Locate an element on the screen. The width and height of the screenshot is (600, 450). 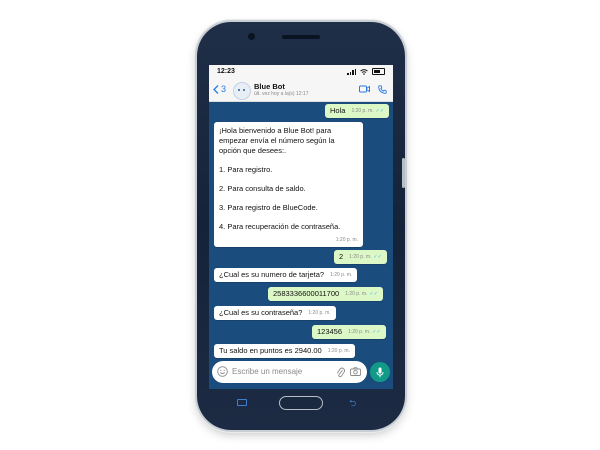
status-icons is located at coordinates (366, 71).